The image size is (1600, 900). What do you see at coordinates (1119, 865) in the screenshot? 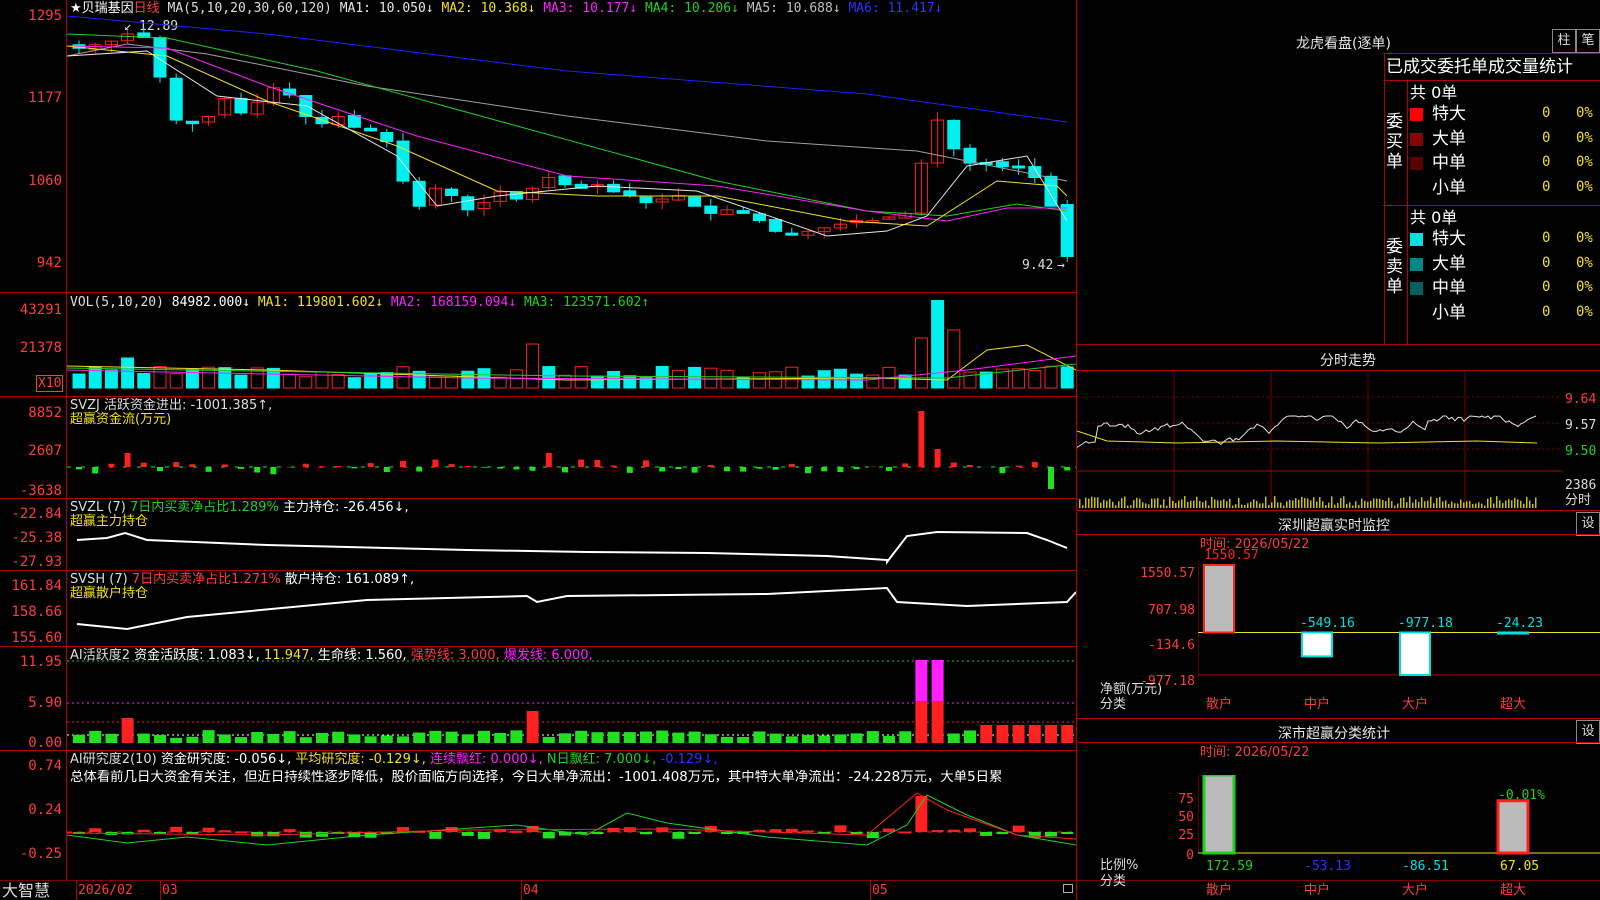
I see `cls-ylabel: 比例%` at bounding box center [1119, 865].